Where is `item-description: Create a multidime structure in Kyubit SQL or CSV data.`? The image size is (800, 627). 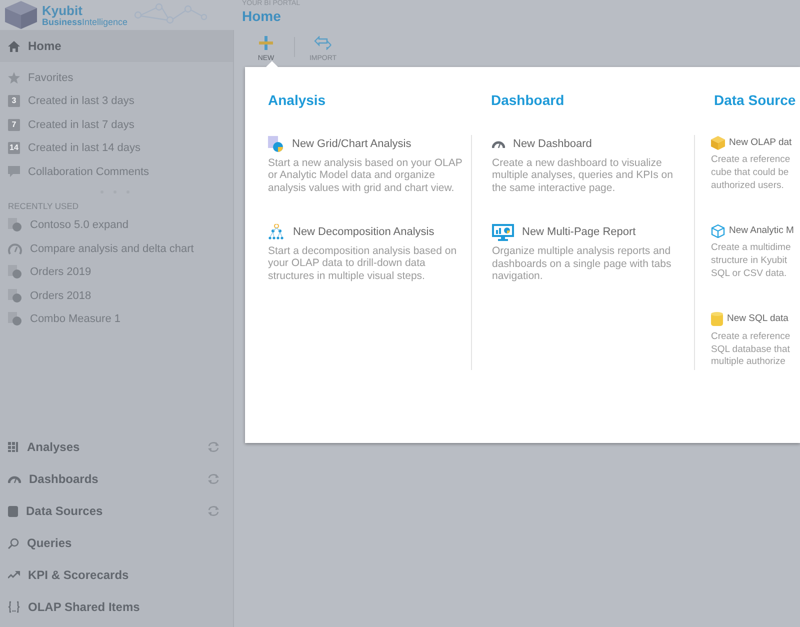 item-description: Create a multidime structure in Kyubit SQL or CSV data. is located at coordinates (751, 261).